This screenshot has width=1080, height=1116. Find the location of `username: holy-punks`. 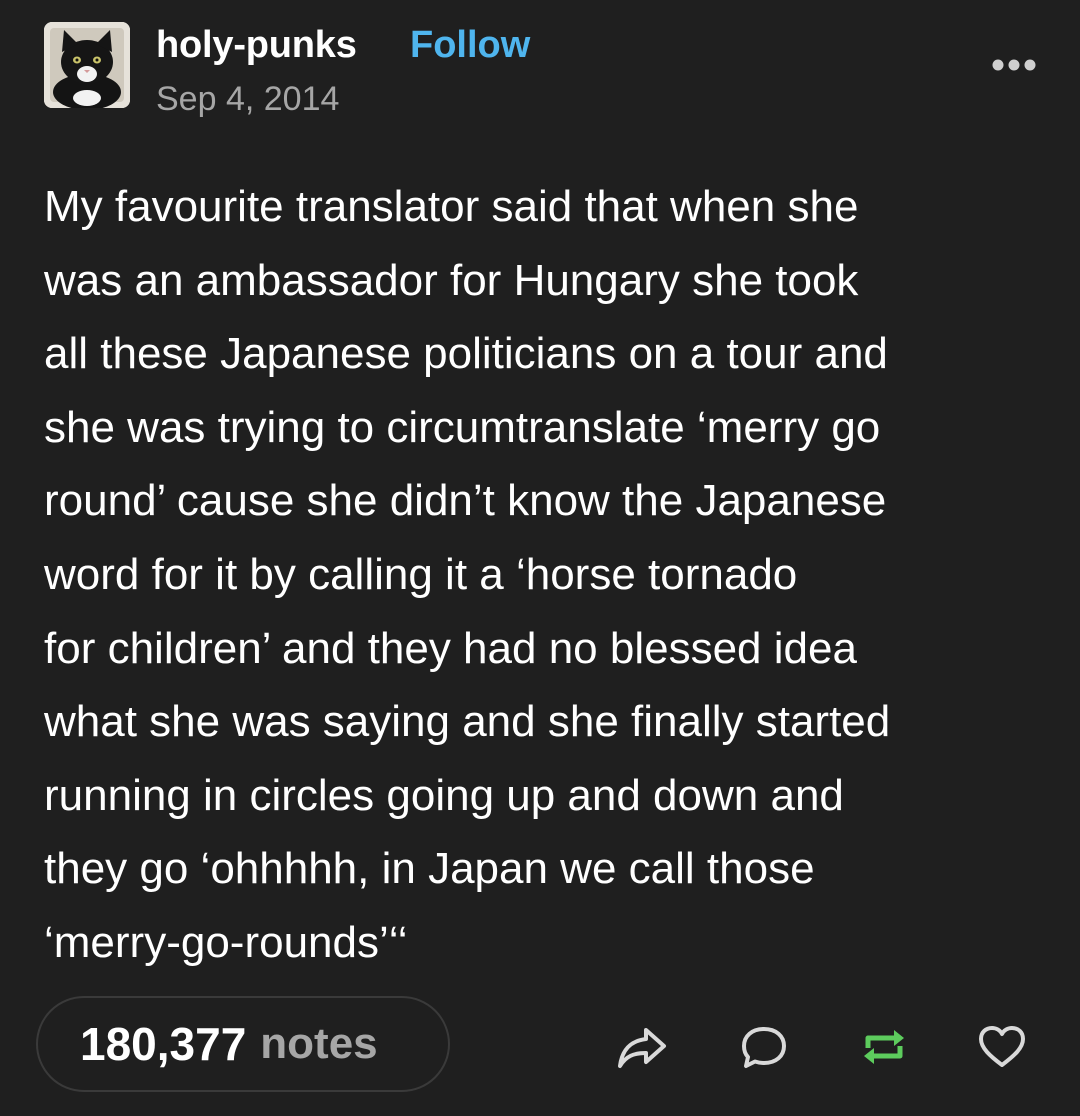

username: holy-punks is located at coordinates (256, 45).